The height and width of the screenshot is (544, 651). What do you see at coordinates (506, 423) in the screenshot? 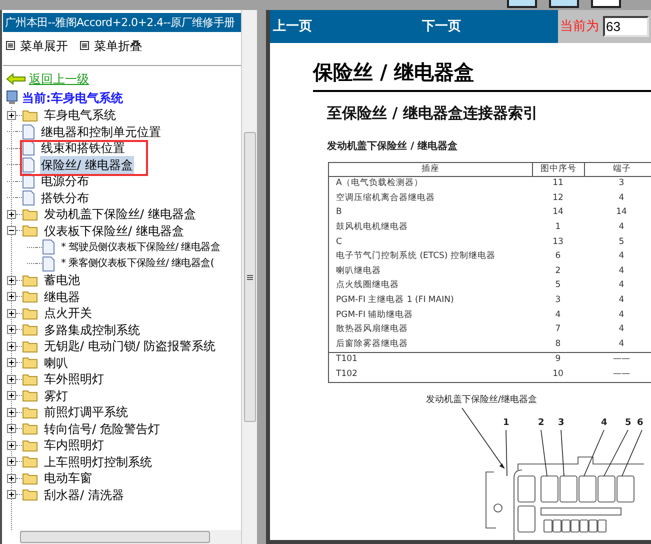
I see `callout-number: 1` at bounding box center [506, 423].